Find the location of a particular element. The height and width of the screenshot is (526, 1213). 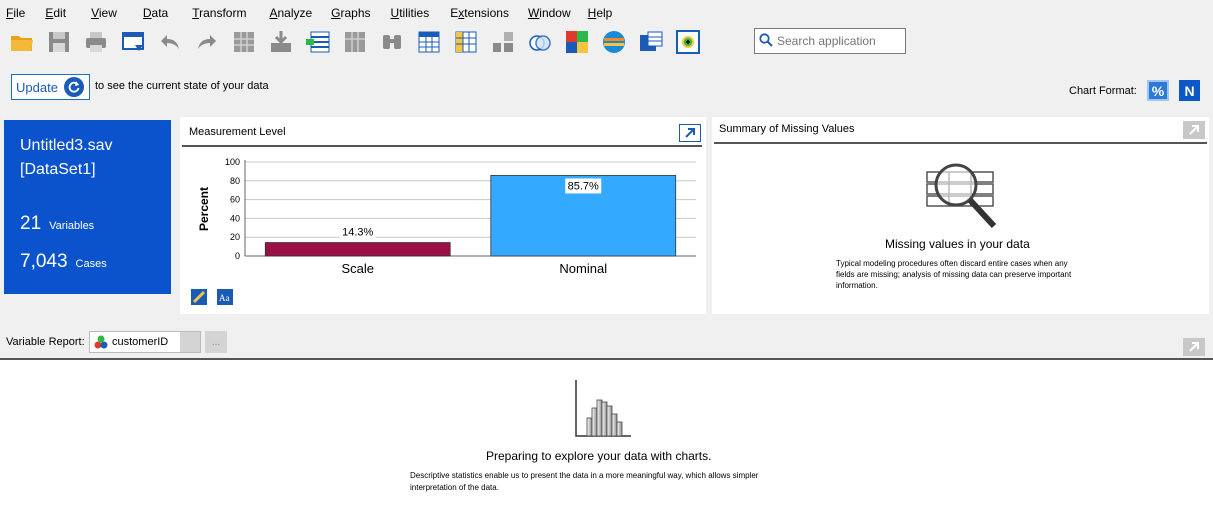

refresh-icon is located at coordinates (73, 87).